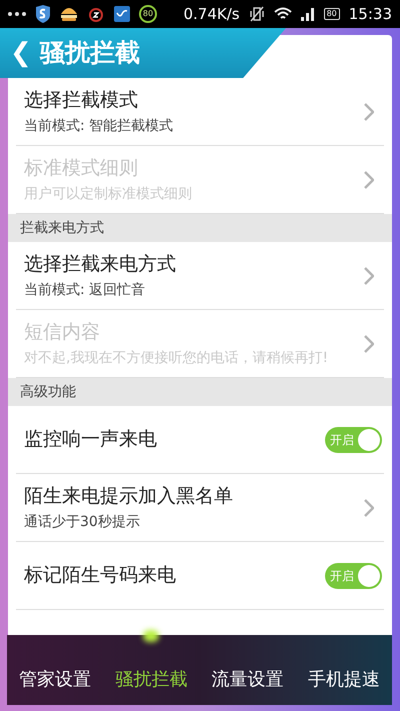 This screenshot has height=711, width=400. What do you see at coordinates (129, 496) in the screenshot?
I see `row-title: 陌生来电提示加入黑名单` at bounding box center [129, 496].